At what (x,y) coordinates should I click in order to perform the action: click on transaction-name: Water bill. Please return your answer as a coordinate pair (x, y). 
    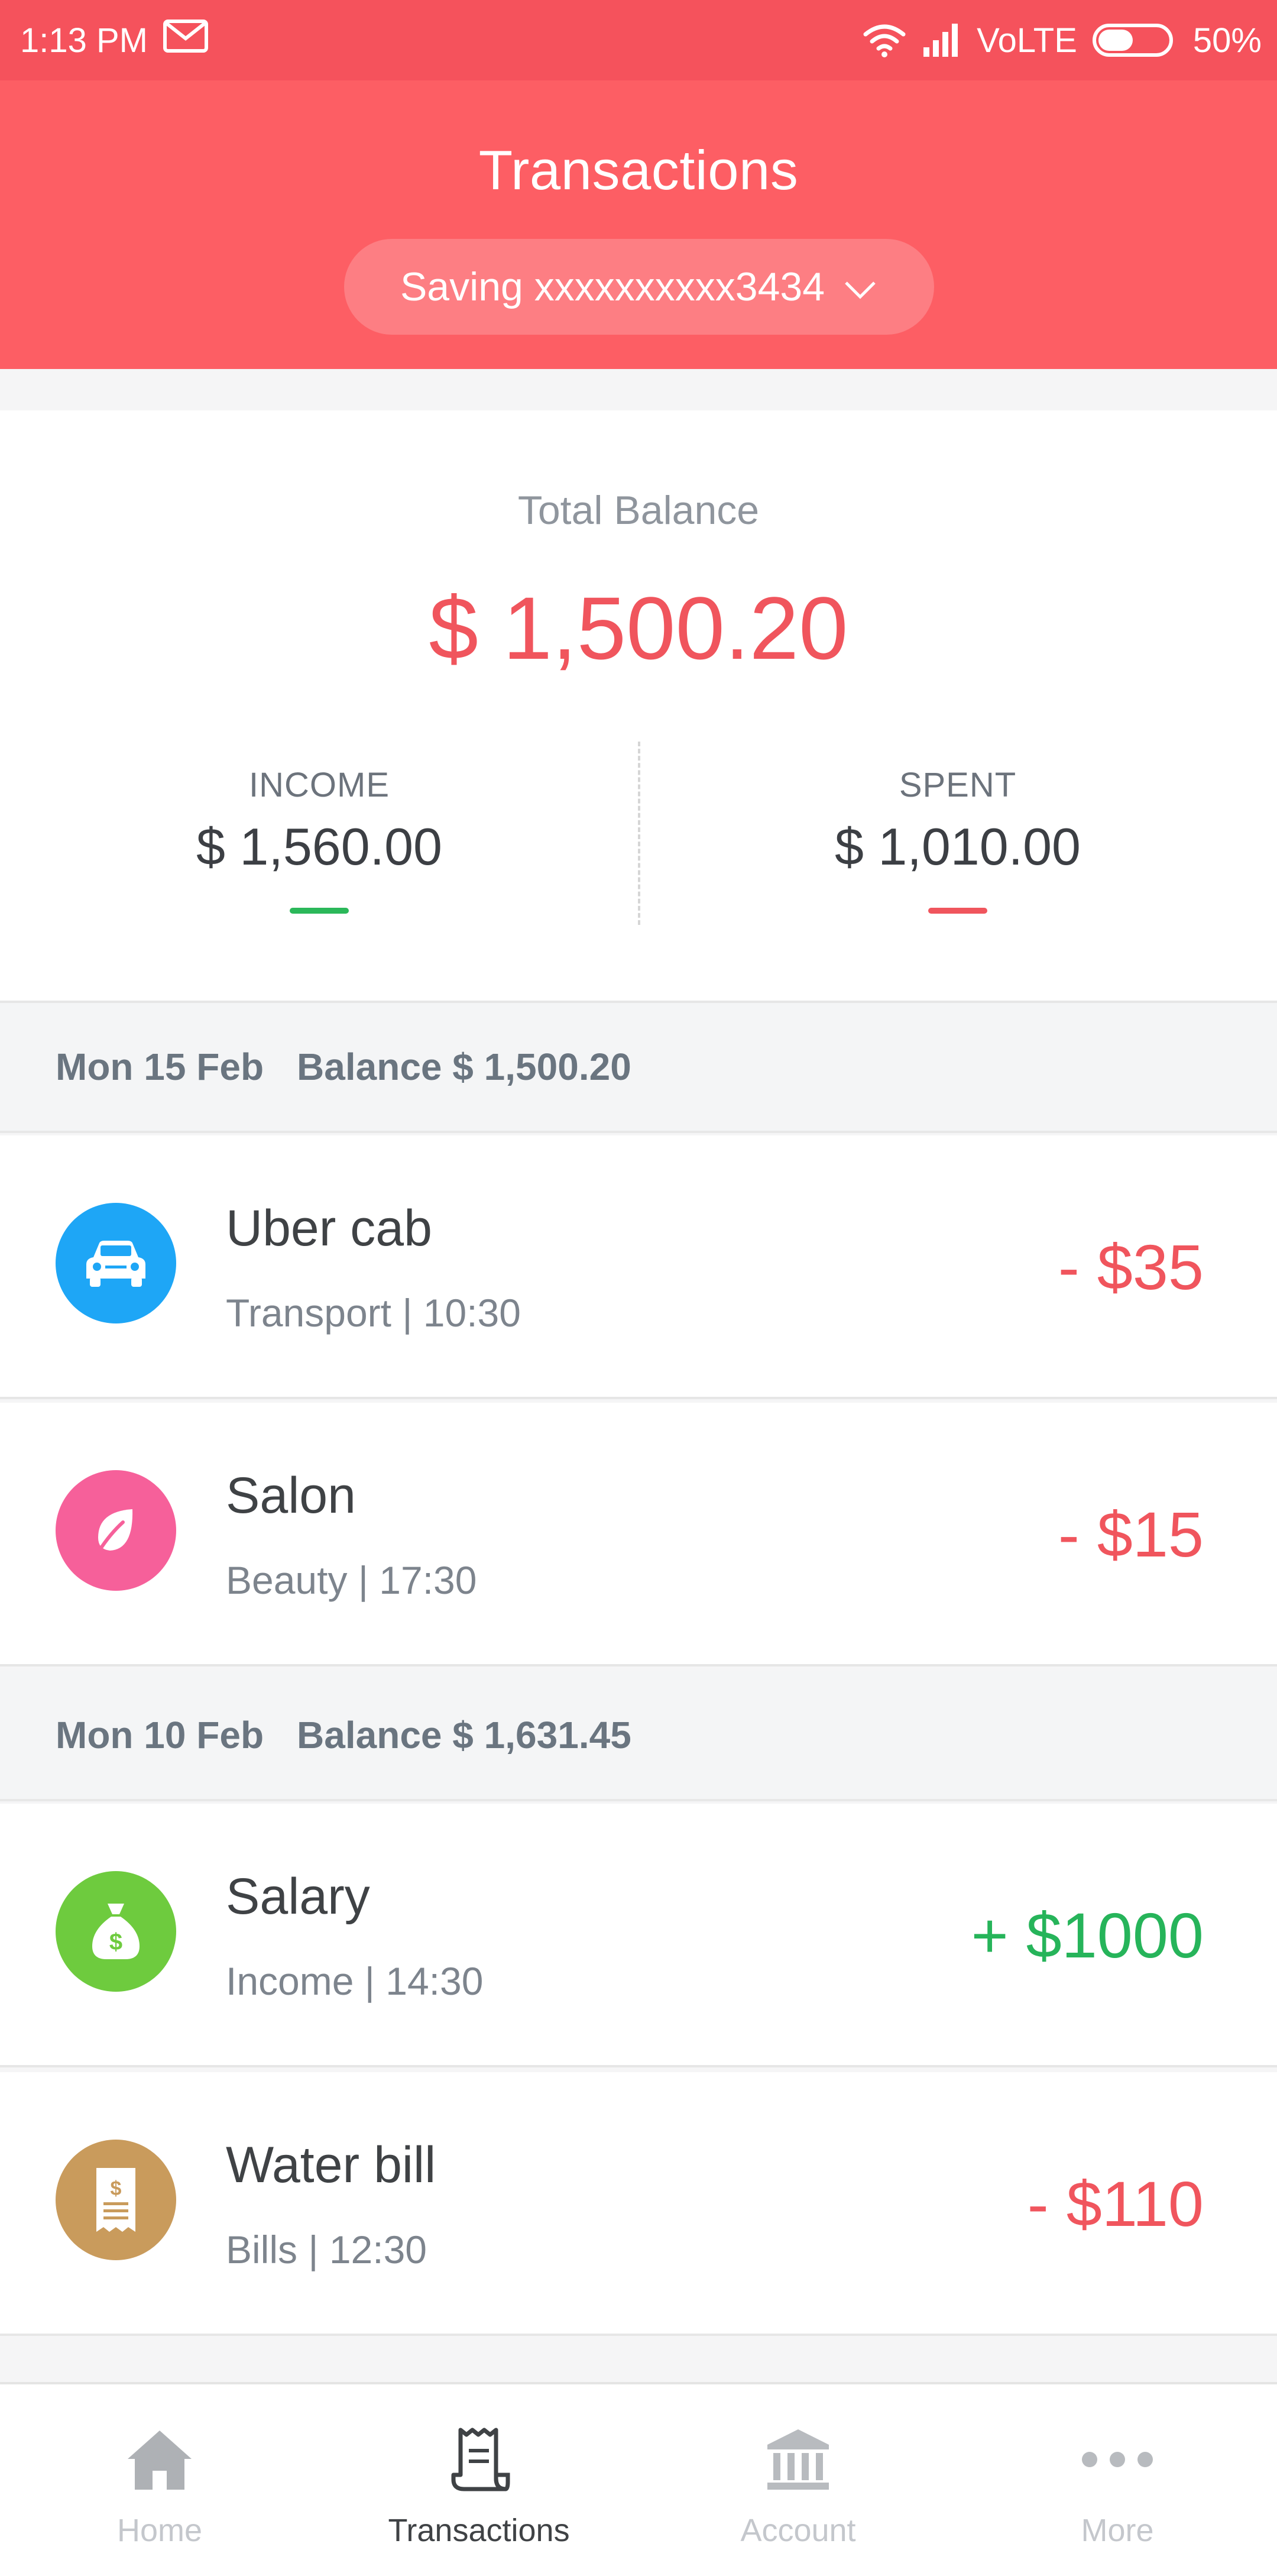
    Looking at the image, I should click on (331, 2165).